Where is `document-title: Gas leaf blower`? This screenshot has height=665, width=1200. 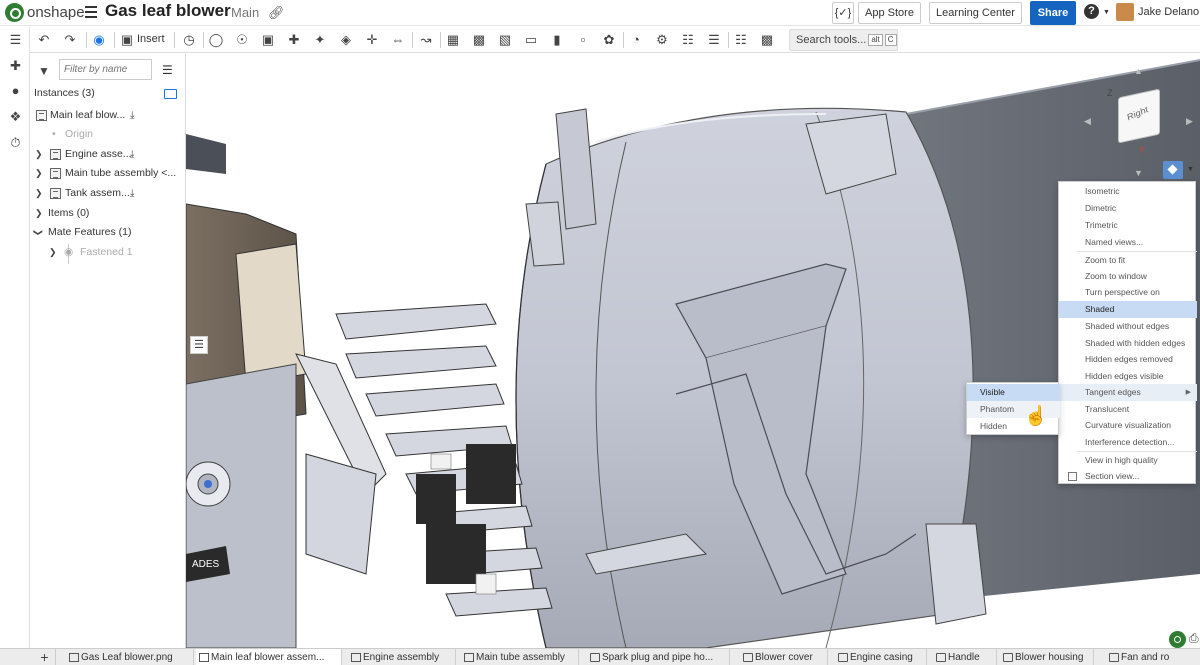
document-title: Gas leaf blower is located at coordinates (168, 11).